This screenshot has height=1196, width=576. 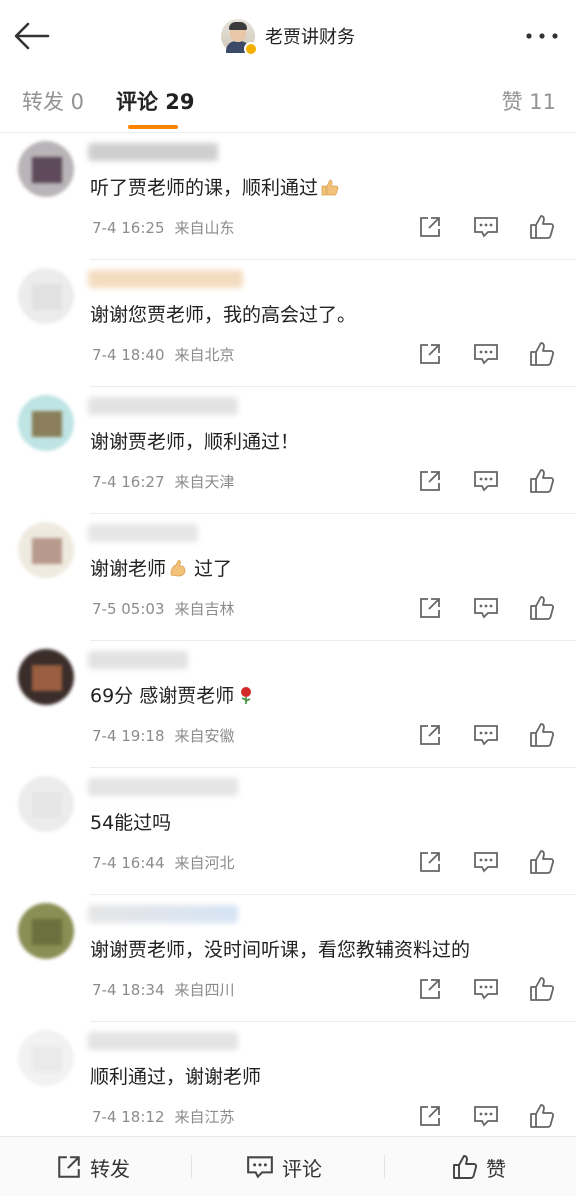 What do you see at coordinates (288, 1085) in the screenshot?
I see `comment-item: 顺利通过，谢谢老师 7-4 18:12 来自江苏` at bounding box center [288, 1085].